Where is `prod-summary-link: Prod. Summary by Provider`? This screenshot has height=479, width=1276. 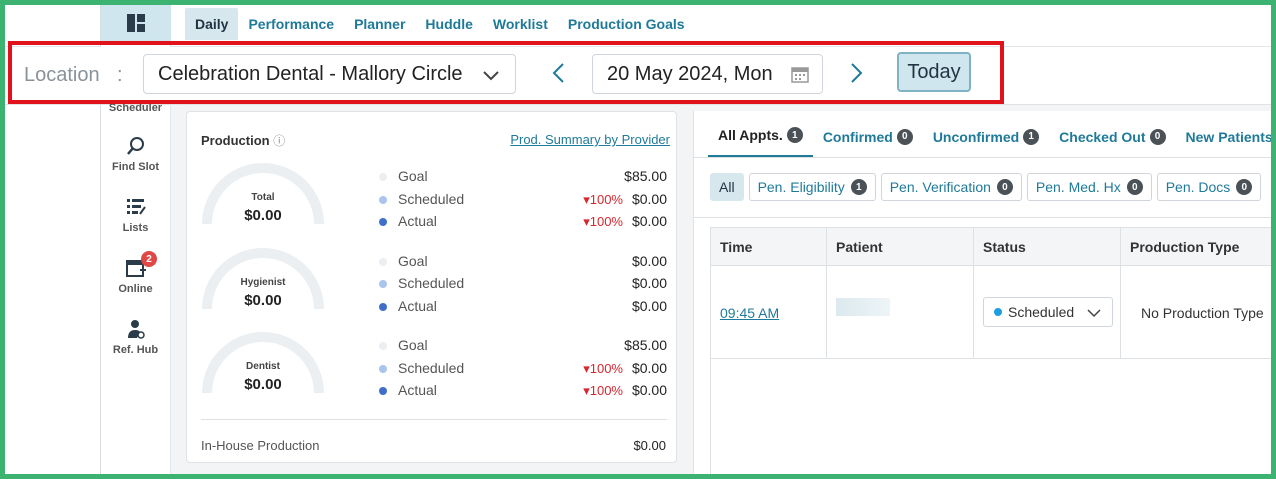 prod-summary-link: Prod. Summary by Provider is located at coordinates (590, 139).